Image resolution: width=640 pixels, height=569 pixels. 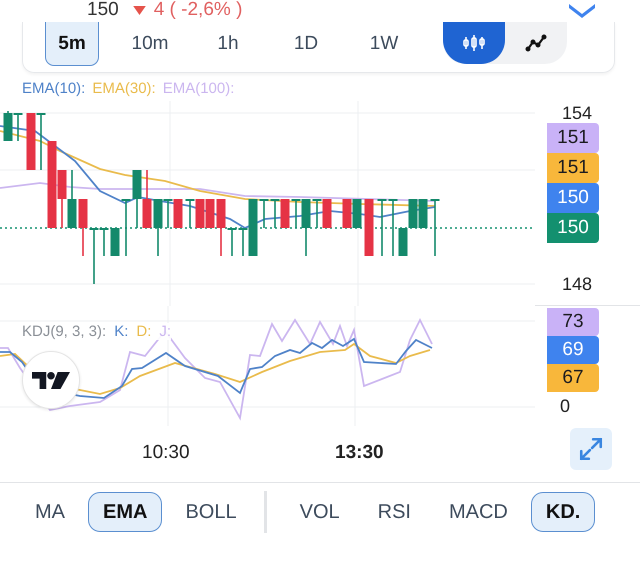 I want to click on down-triangle-icon, so click(x=139, y=10).